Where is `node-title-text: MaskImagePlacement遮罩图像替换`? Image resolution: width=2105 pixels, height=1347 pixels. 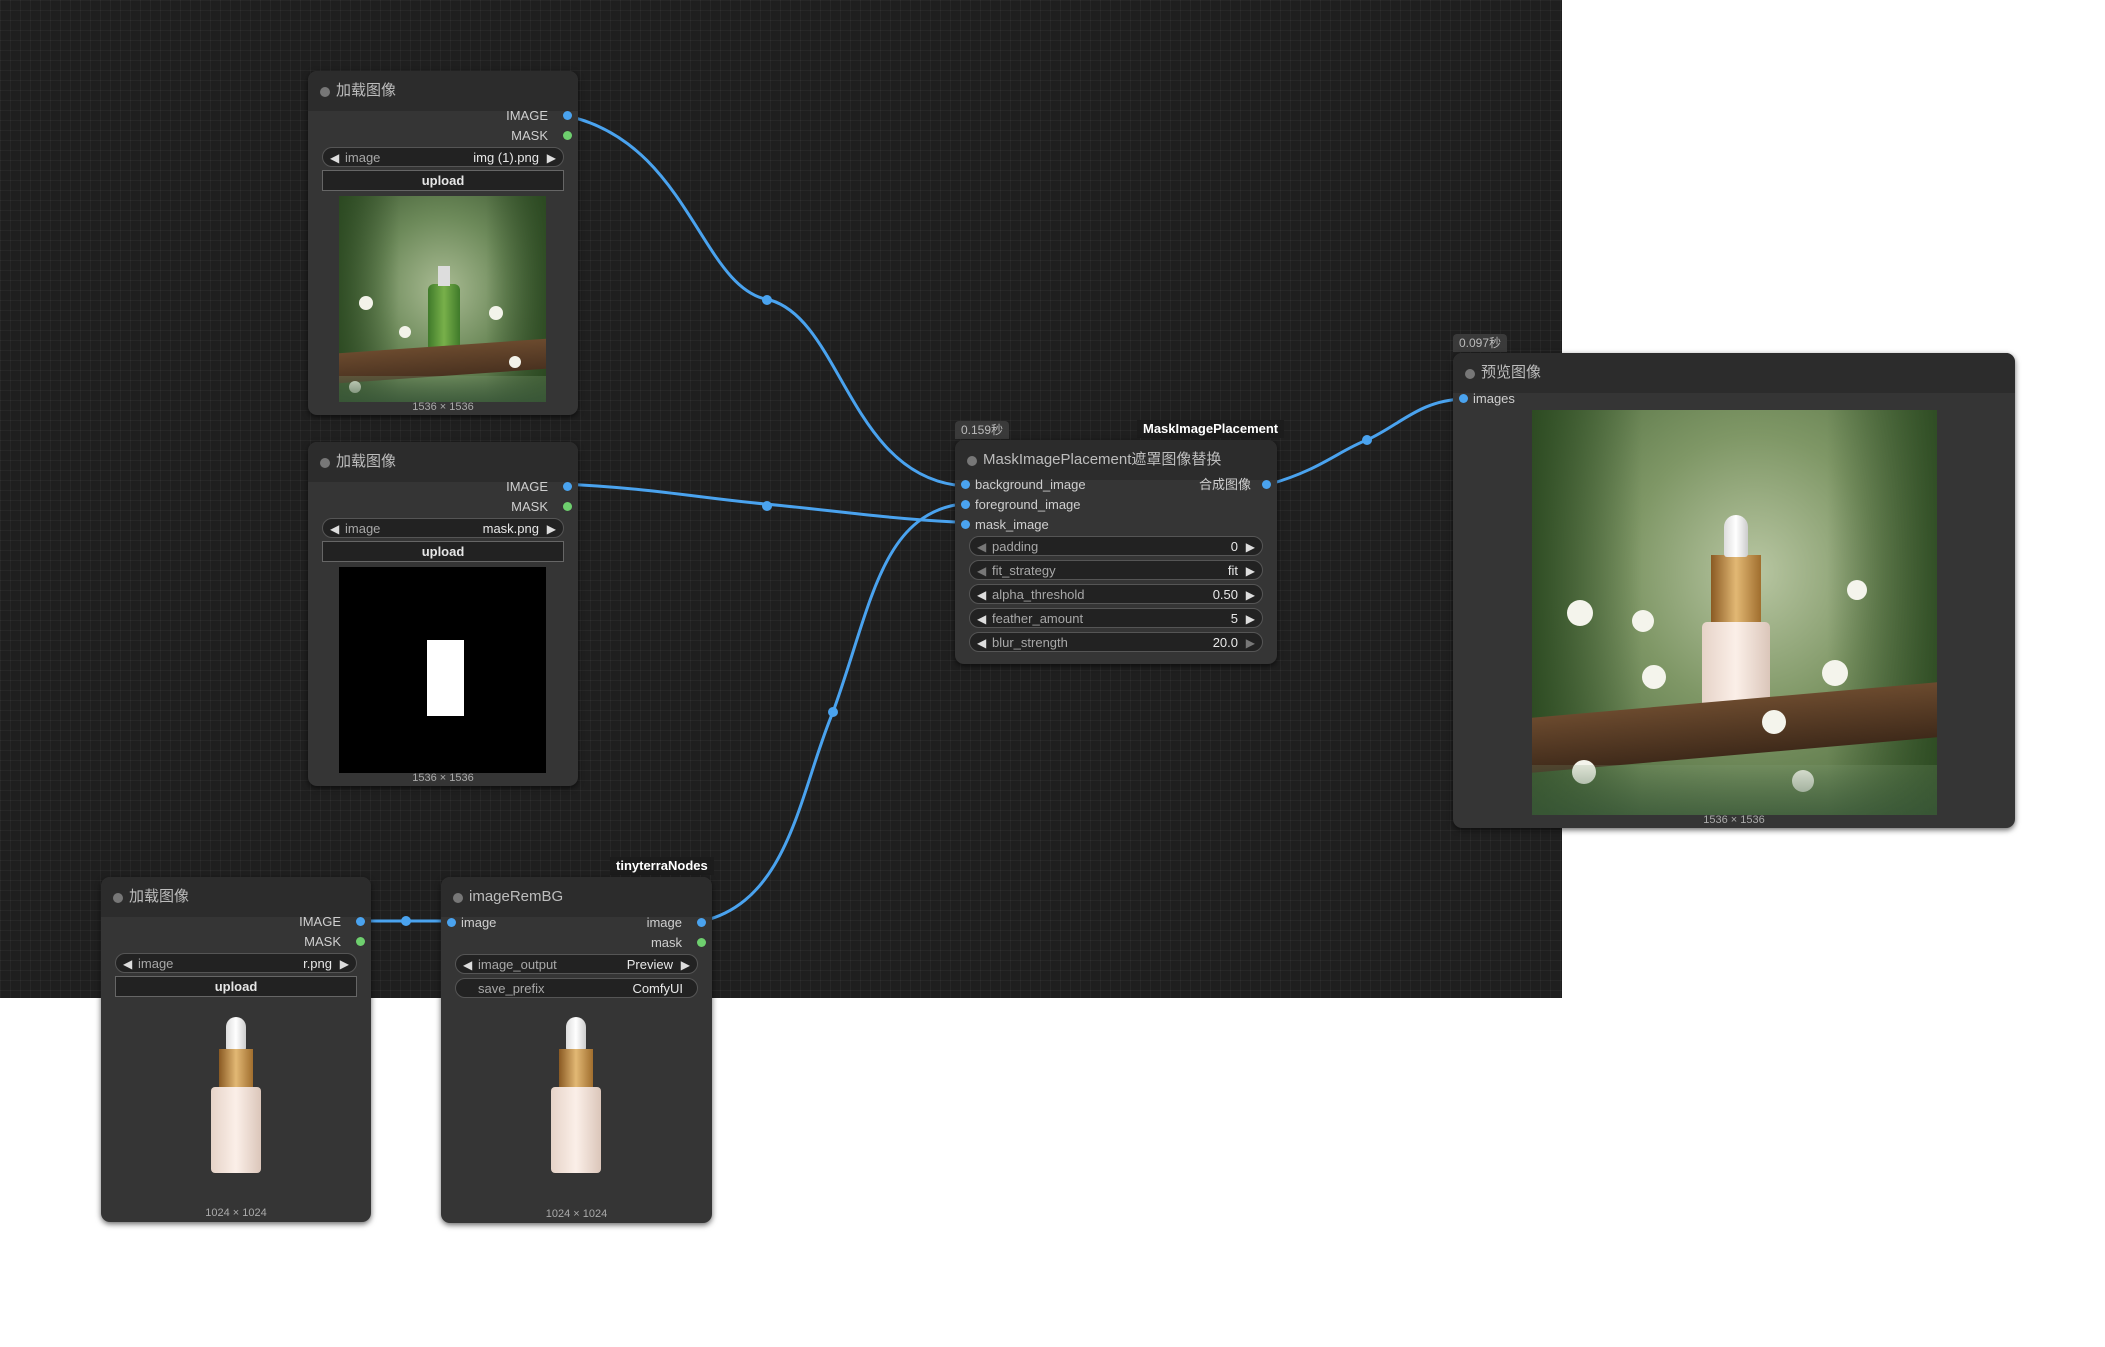 node-title-text: MaskImagePlacement遮罩图像替换 is located at coordinates (1102, 459).